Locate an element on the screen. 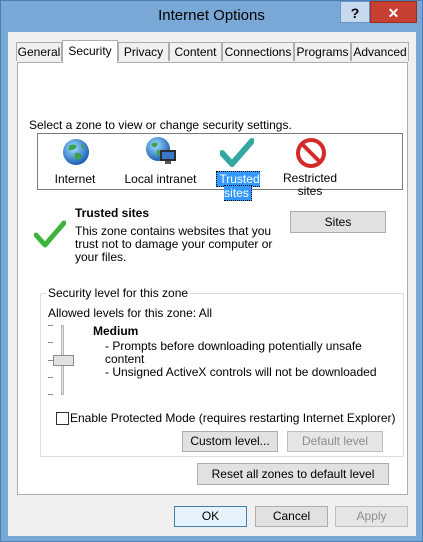 The height and width of the screenshot is (542, 423). cancel-button: Cancel is located at coordinates (291, 516).